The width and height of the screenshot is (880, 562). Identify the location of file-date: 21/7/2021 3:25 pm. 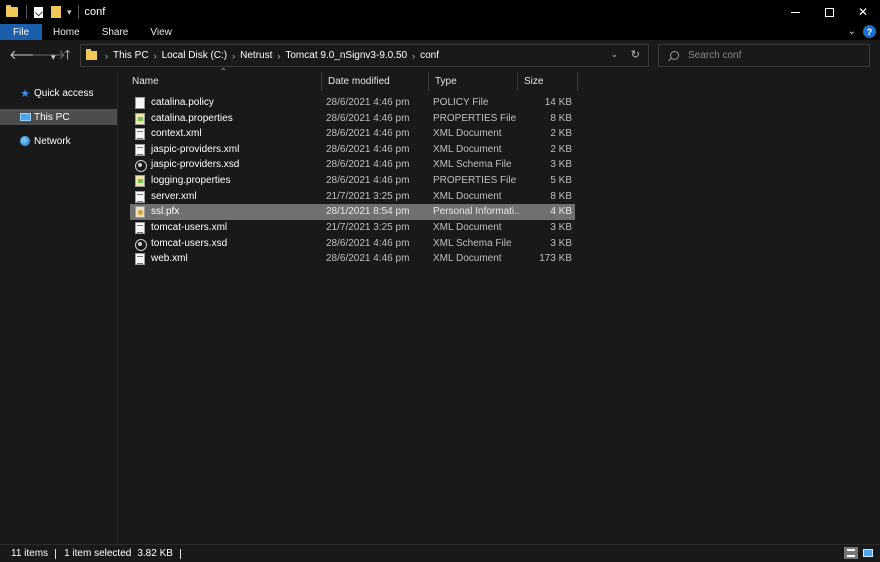
(368, 196).